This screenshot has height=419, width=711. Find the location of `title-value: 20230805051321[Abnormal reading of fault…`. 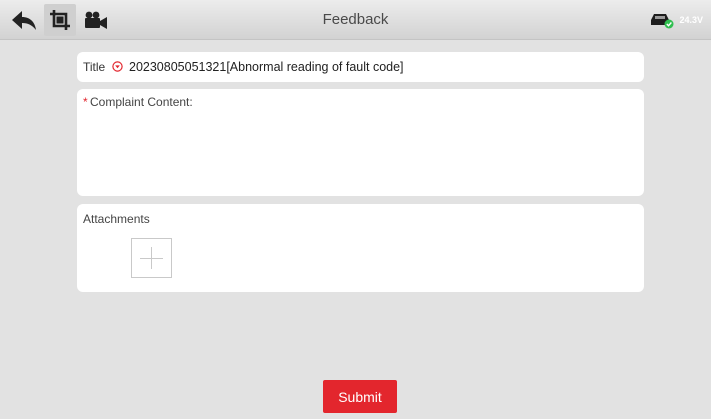

title-value: 20230805051321[Abnormal reading of fault… is located at coordinates (266, 67).